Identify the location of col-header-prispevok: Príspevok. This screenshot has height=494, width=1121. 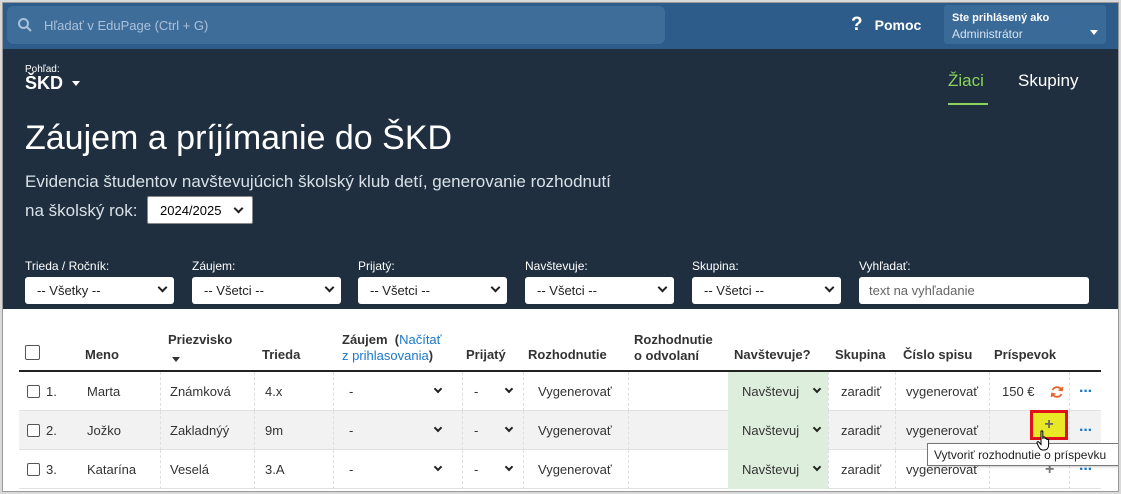
(1025, 354).